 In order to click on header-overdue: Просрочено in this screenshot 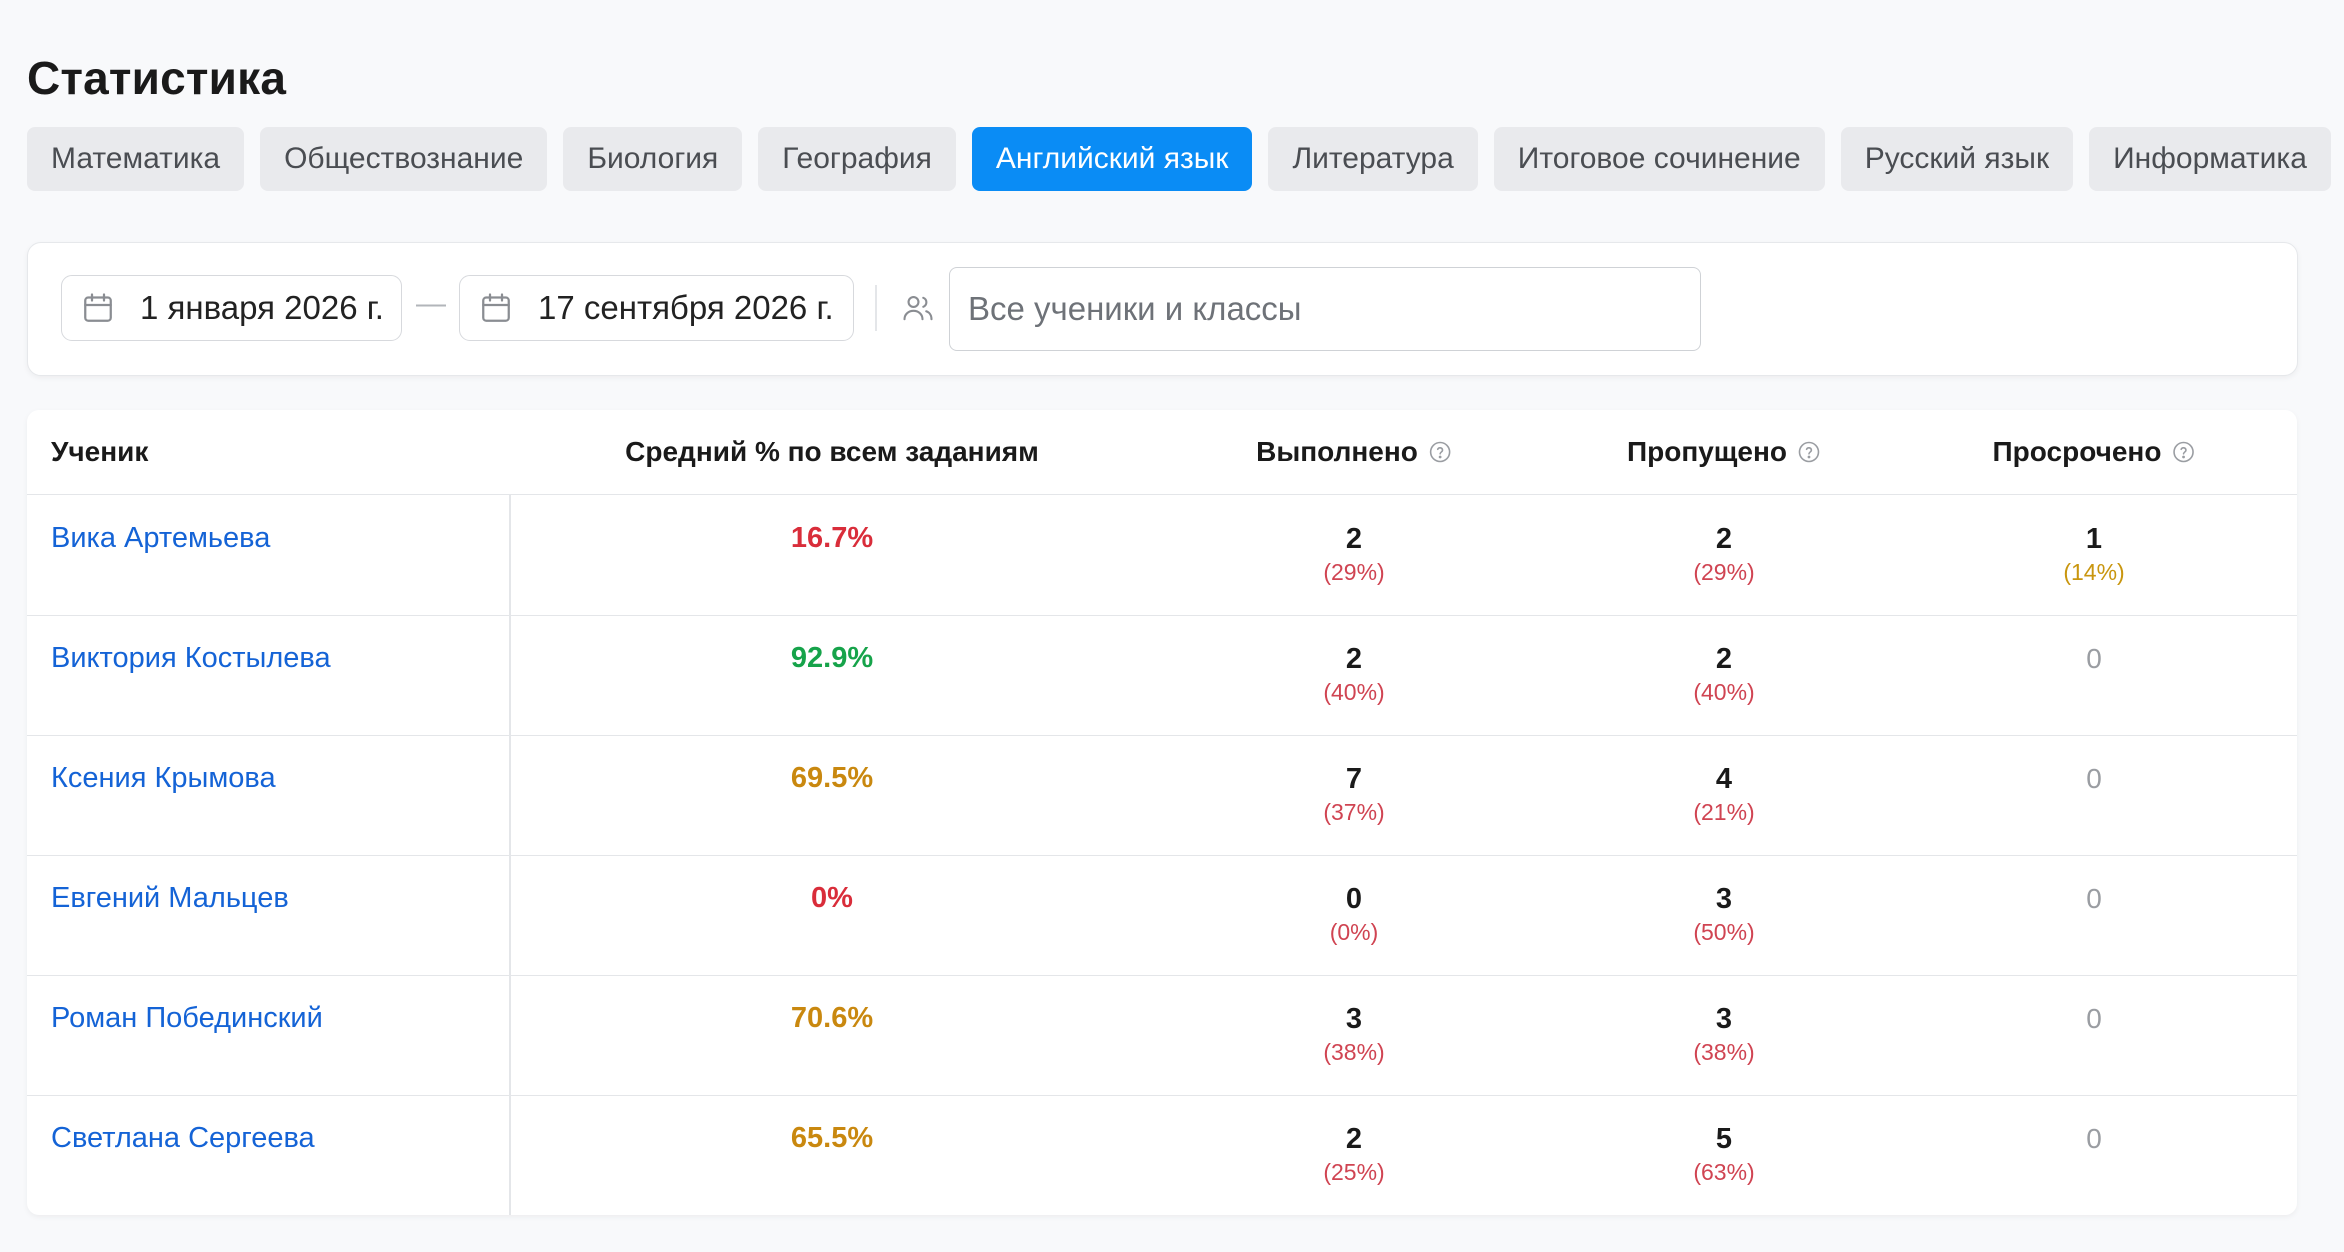, I will do `click(2094, 452)`.